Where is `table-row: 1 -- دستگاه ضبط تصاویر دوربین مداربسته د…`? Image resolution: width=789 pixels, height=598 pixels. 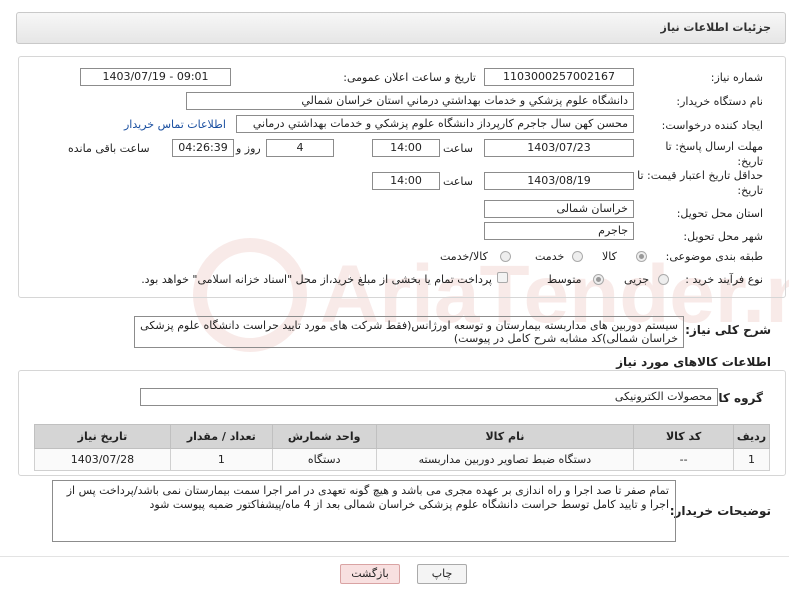 table-row: 1 -- دستگاه ضبط تصاویر دوربین مداربسته د… is located at coordinates (402, 459).